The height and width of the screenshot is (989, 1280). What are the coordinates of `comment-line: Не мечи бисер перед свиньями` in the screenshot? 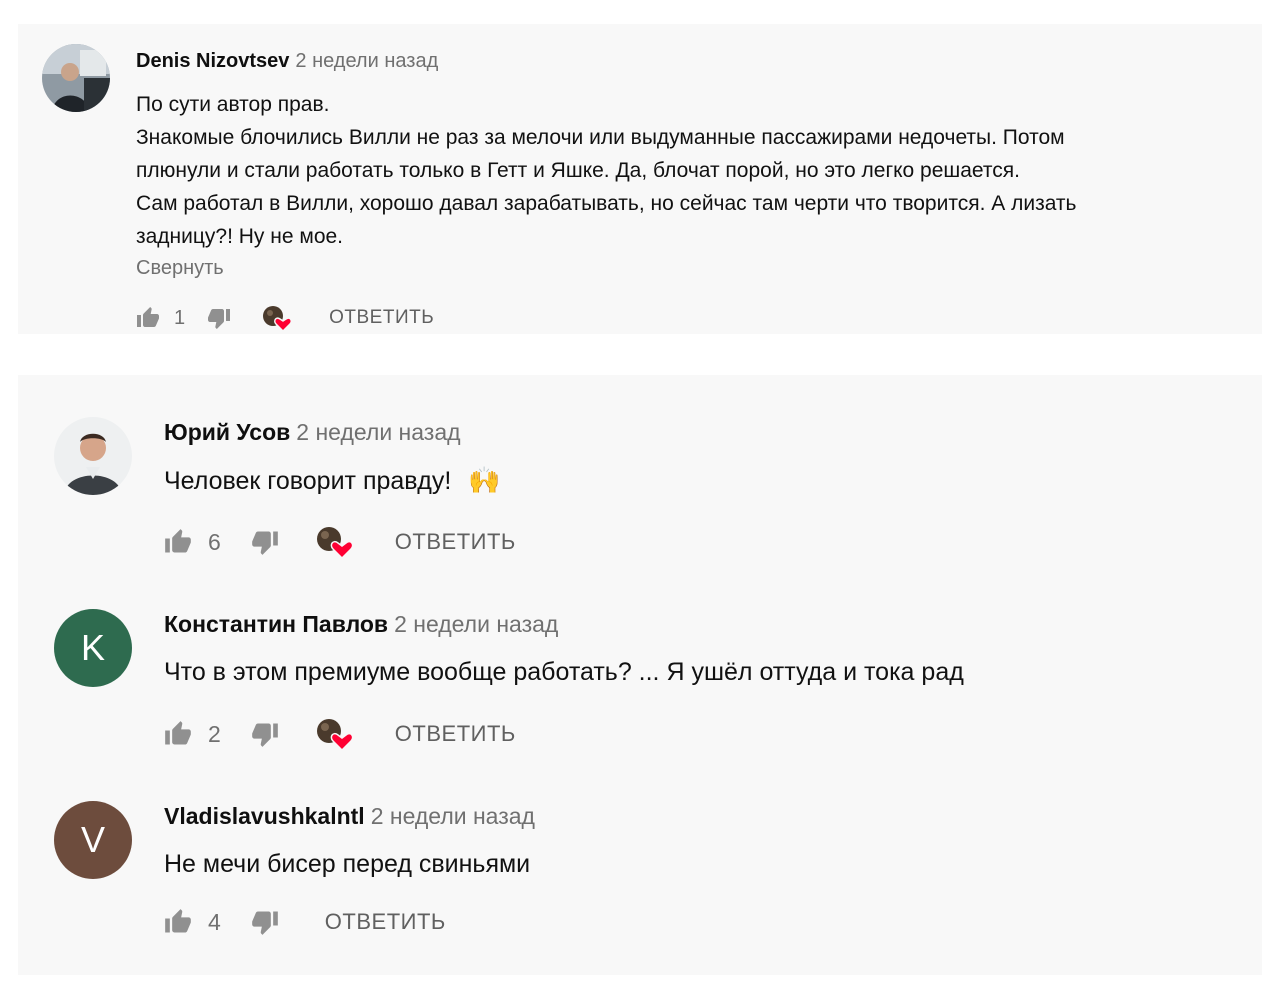 It's located at (347, 864).